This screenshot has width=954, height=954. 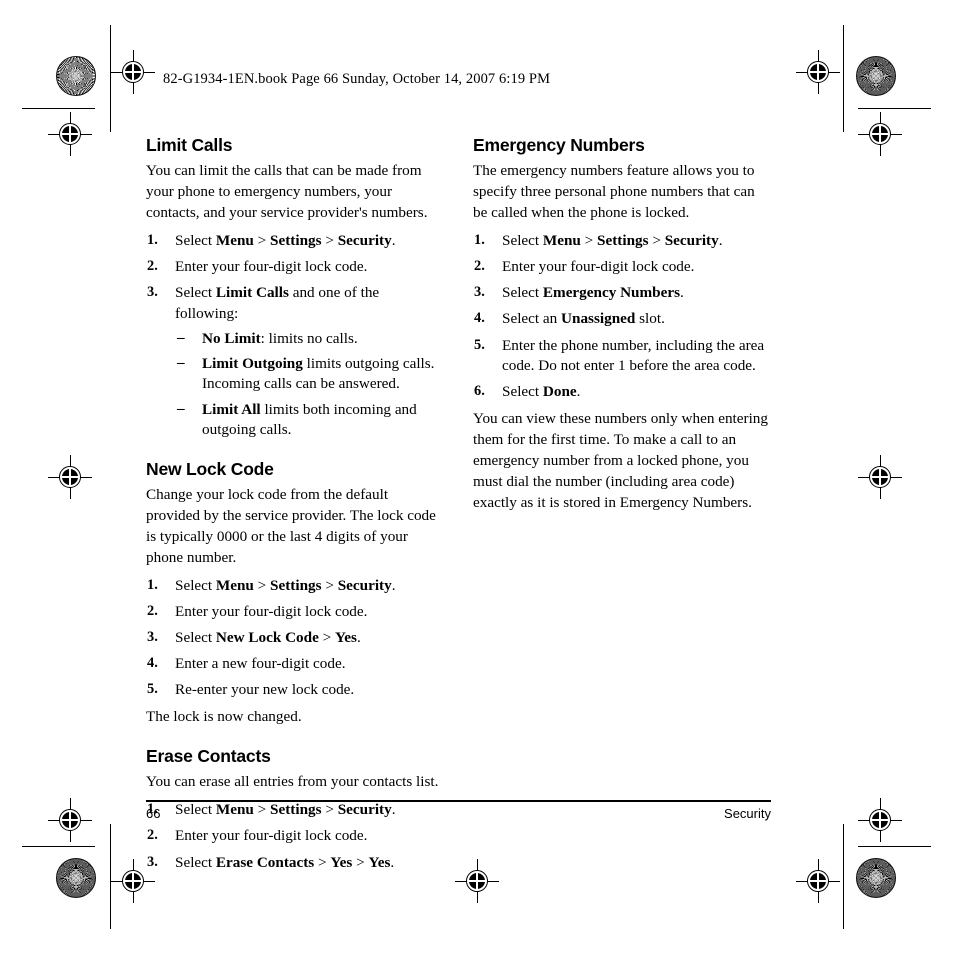 What do you see at coordinates (880, 134) in the screenshot?
I see `registration-mark-upper-right` at bounding box center [880, 134].